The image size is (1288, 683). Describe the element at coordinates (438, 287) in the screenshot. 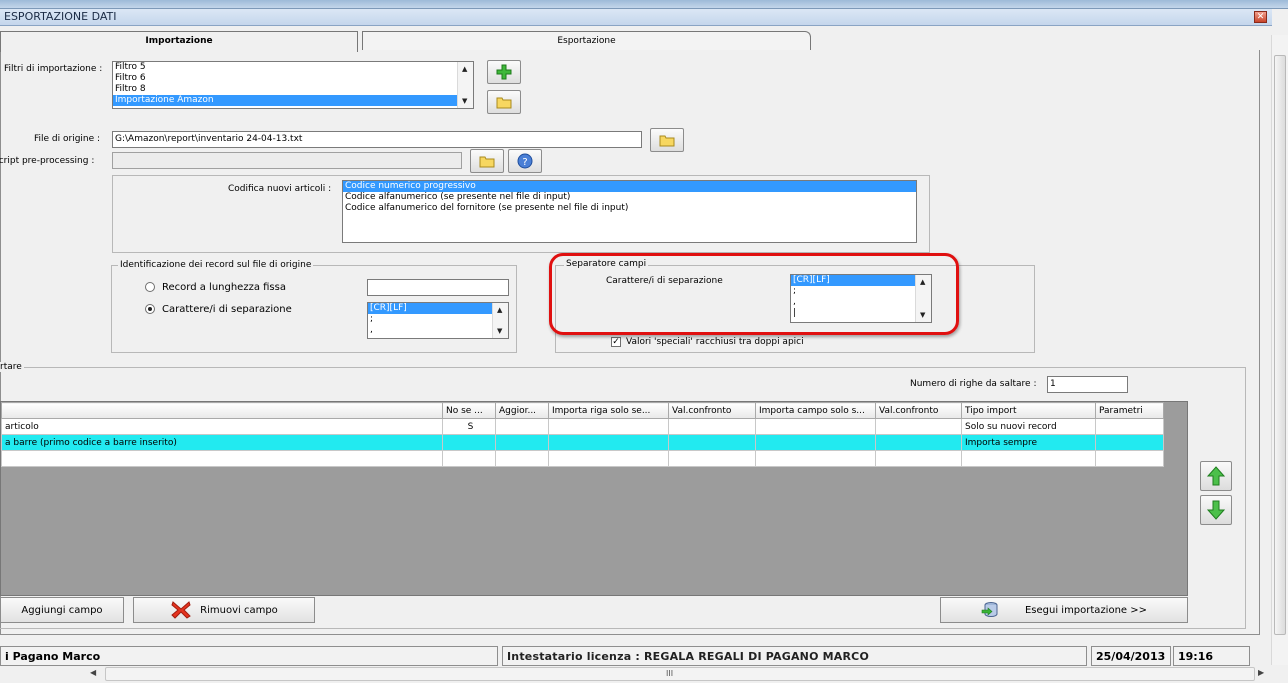

I see `fixed-length-input` at that location.